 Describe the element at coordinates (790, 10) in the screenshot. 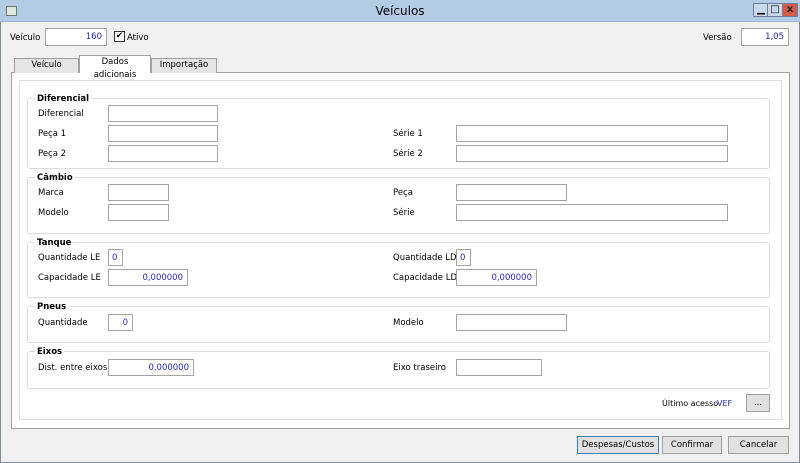

I see `close-button: x` at that location.